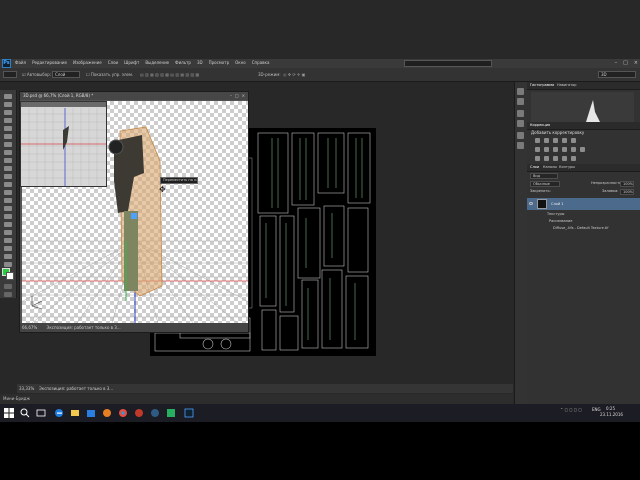 This screenshot has width=640, height=480. Describe the element at coordinates (26, 388) in the screenshot. I see `main-zoom-value: 33,33%` at that location.